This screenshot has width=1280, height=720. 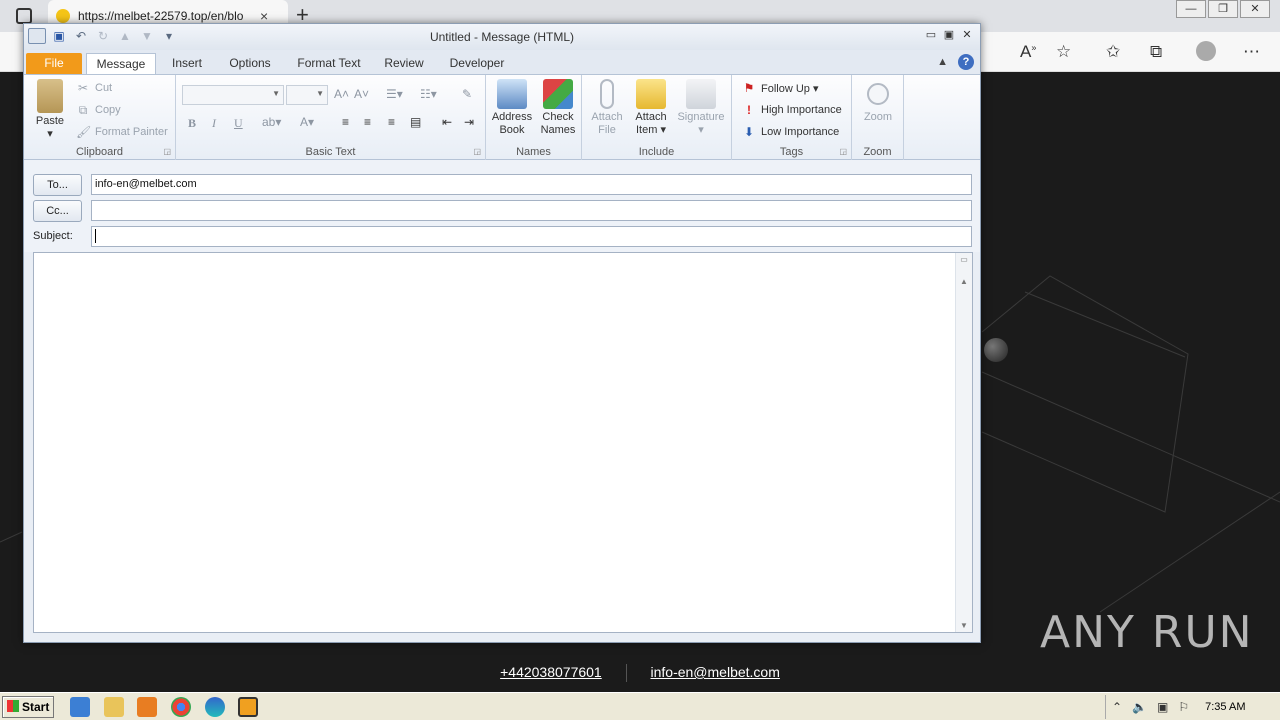 What do you see at coordinates (780, 88) in the screenshot?
I see `follow-up-button: ⚑ Follow Up ▾` at bounding box center [780, 88].